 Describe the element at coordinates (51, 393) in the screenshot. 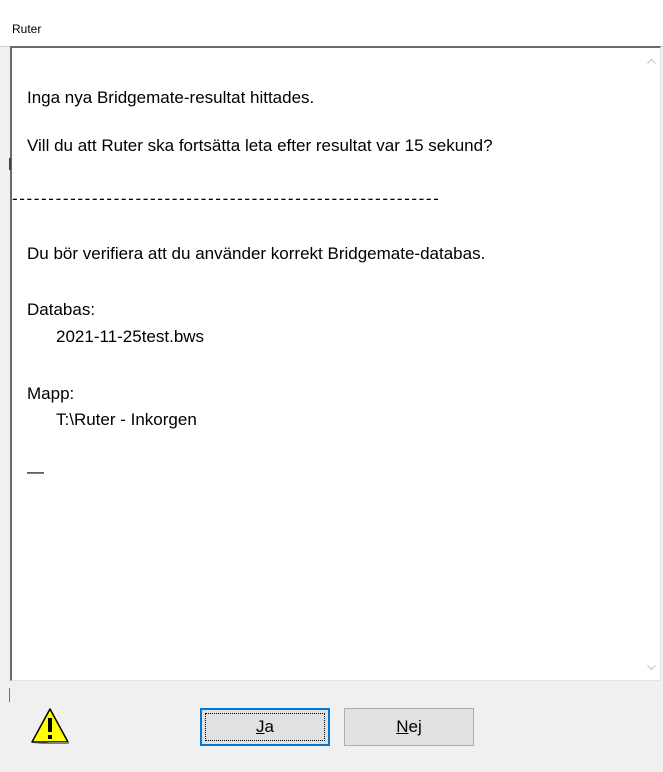

I see `folder-label: Mapp:` at that location.